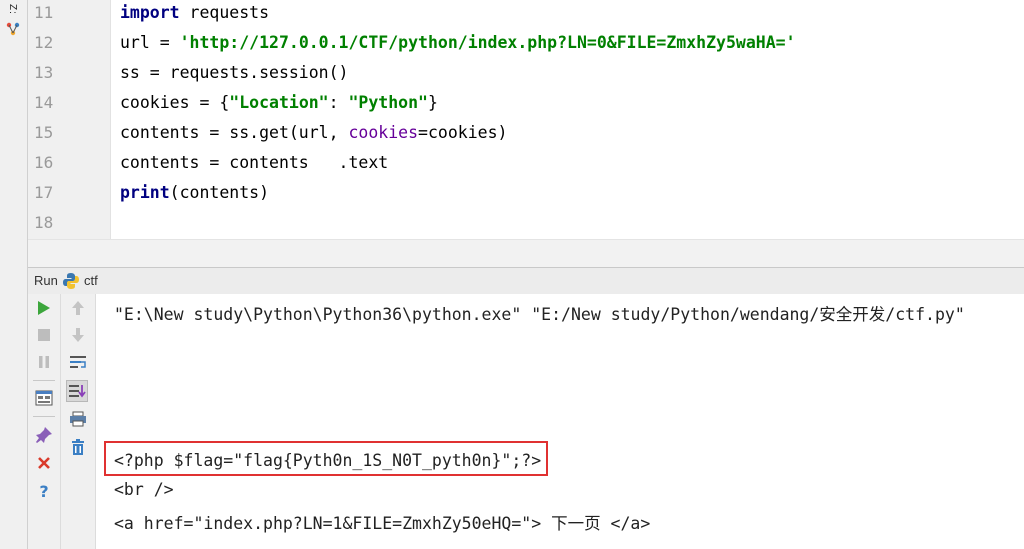 The width and height of the screenshot is (1024, 549). What do you see at coordinates (338, 102) in the screenshot?
I see `code-token: :` at bounding box center [338, 102].